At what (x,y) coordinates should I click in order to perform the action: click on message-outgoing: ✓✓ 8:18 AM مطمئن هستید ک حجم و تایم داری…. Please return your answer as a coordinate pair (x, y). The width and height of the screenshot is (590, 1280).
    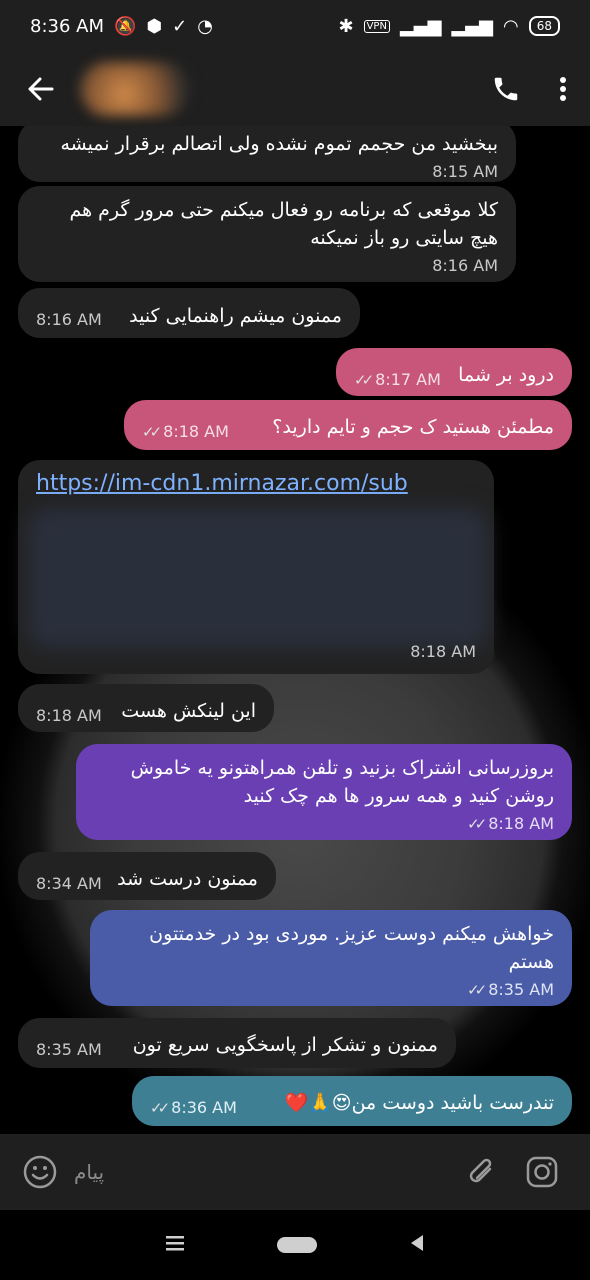
    Looking at the image, I should click on (348, 425).